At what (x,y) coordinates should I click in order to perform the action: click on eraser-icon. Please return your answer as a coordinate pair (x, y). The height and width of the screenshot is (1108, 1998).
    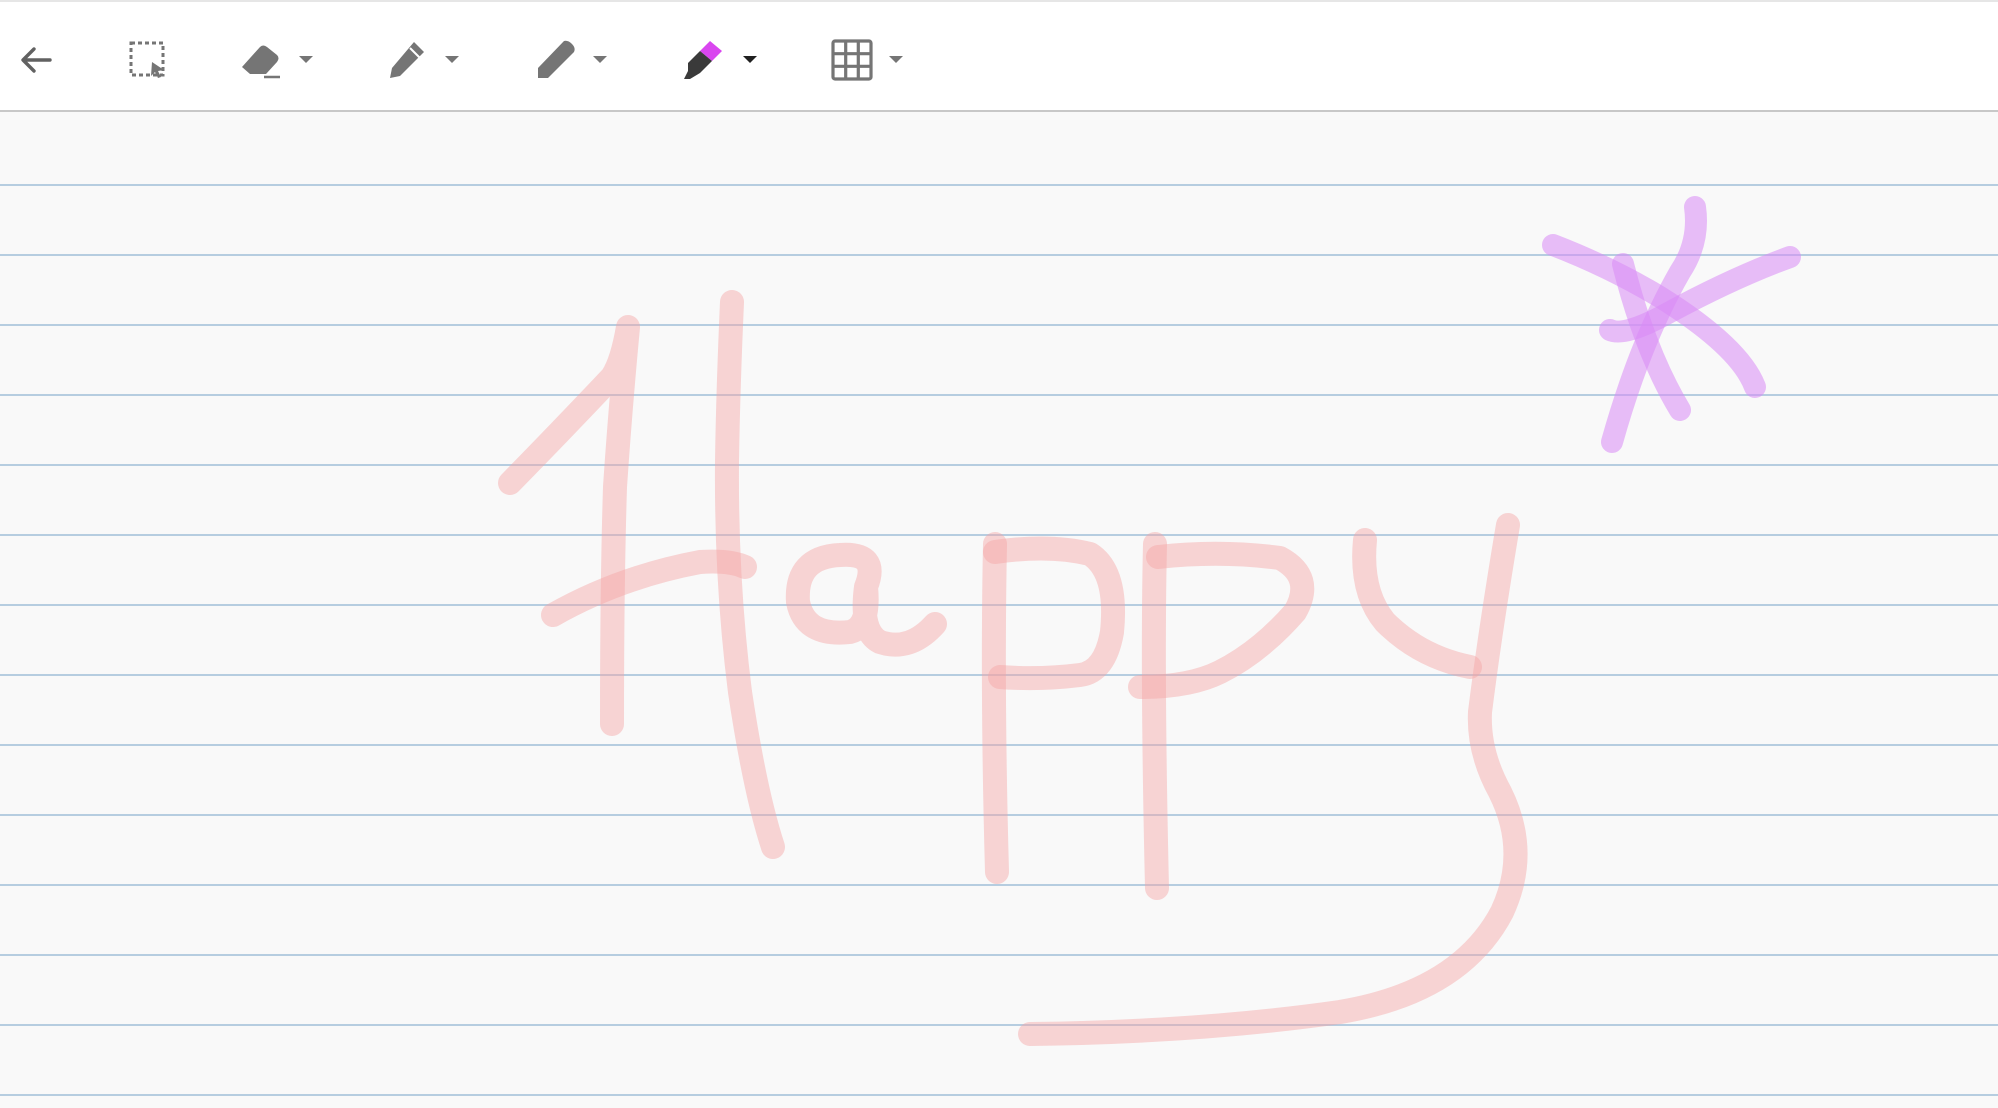
    Looking at the image, I should click on (261, 60).